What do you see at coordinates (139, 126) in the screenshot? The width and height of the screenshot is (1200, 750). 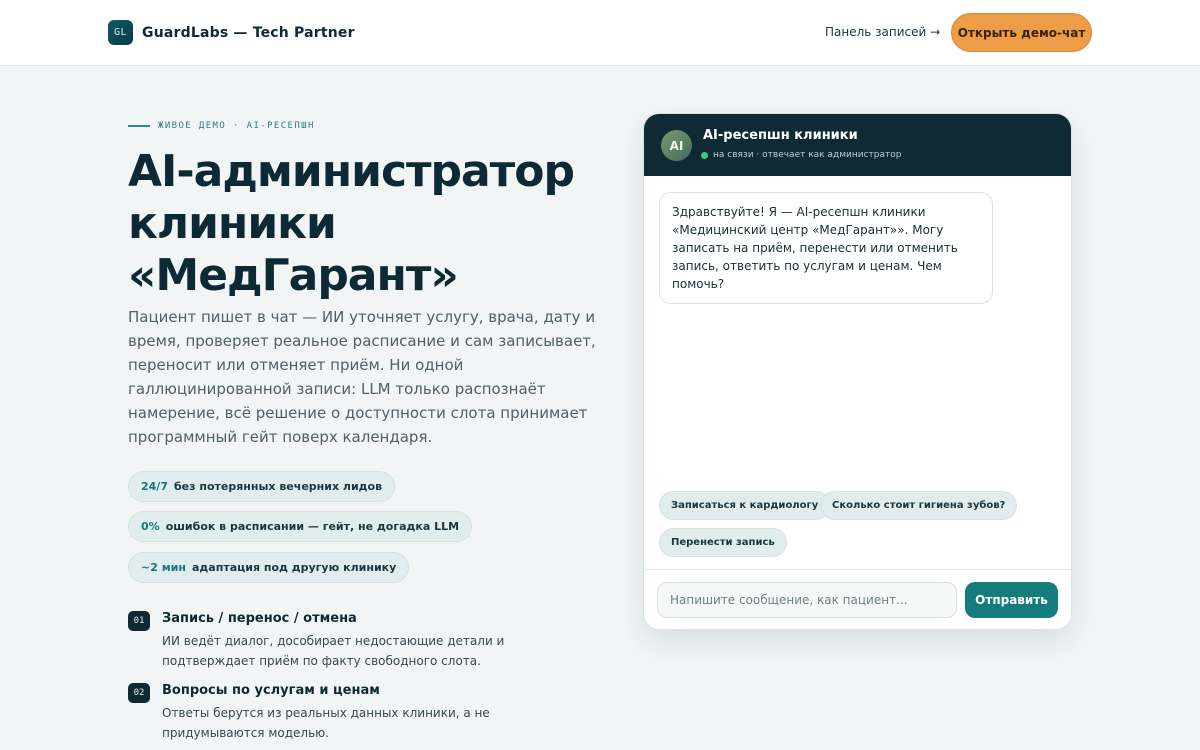 I see `eyebrow-line-icon` at bounding box center [139, 126].